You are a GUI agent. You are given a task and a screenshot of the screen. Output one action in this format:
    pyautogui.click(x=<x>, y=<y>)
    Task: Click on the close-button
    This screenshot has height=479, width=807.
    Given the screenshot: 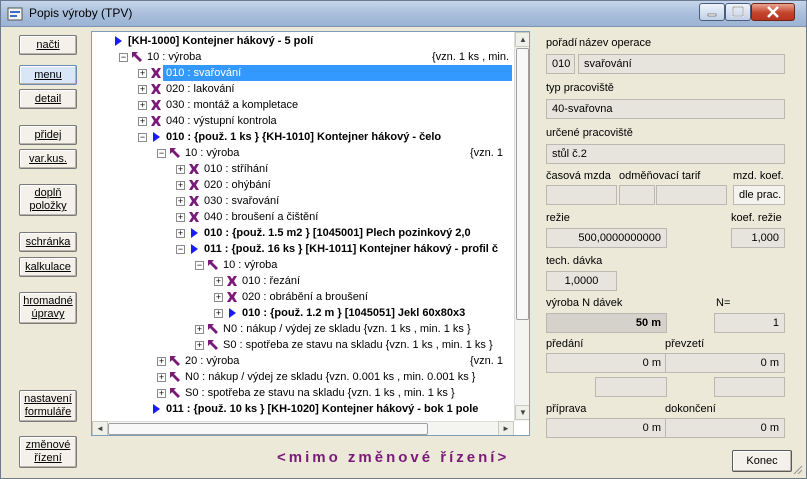 What is the action you would take?
    pyautogui.click(x=773, y=12)
    